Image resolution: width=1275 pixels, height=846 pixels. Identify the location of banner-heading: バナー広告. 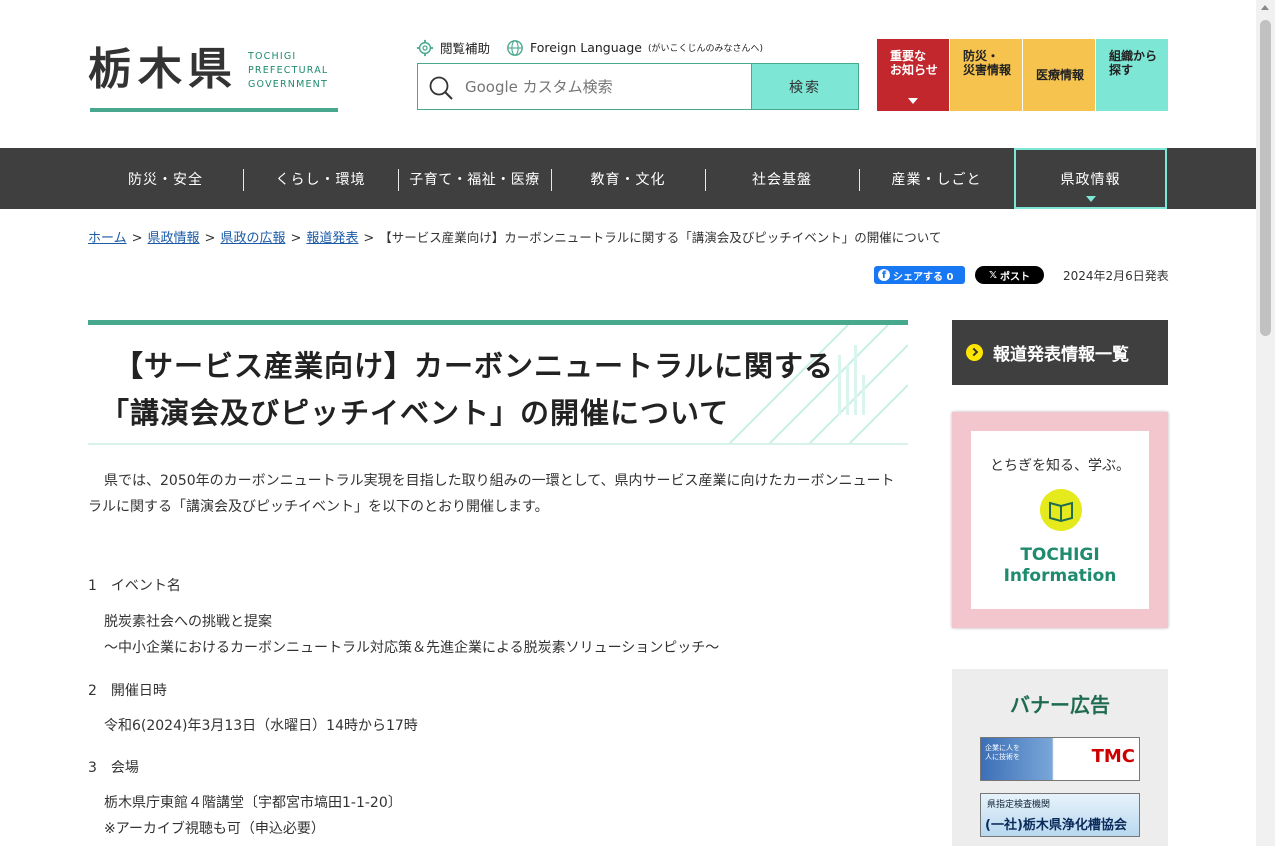
(1060, 705).